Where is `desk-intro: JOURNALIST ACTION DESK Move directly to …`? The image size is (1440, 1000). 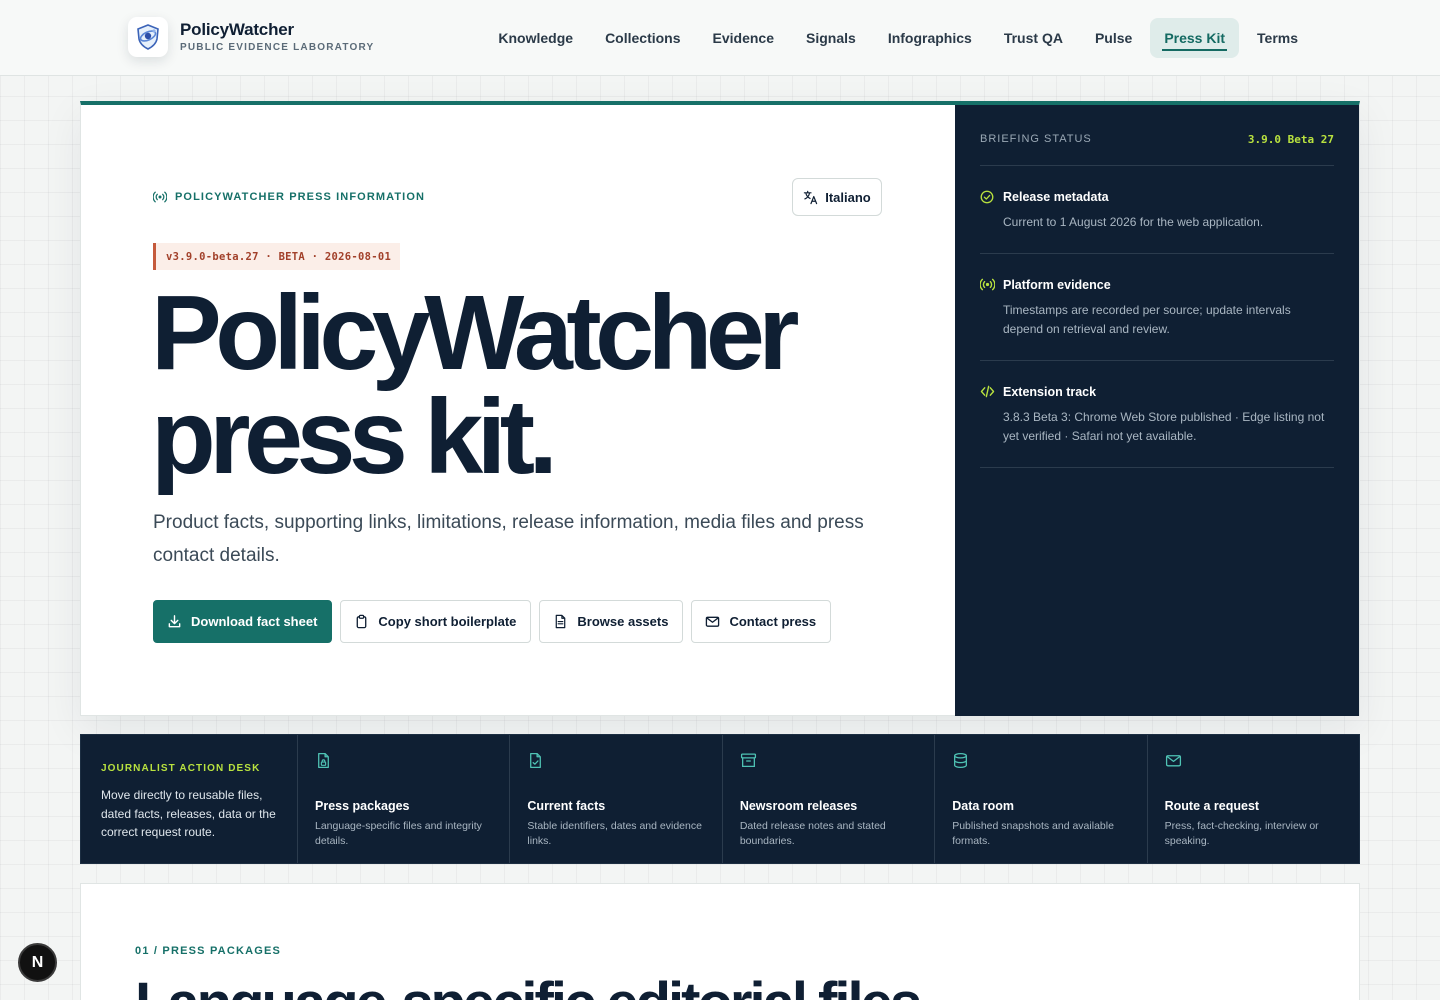
desk-intro: JOURNALIST ACTION DESK Move directly to … is located at coordinates (189, 799).